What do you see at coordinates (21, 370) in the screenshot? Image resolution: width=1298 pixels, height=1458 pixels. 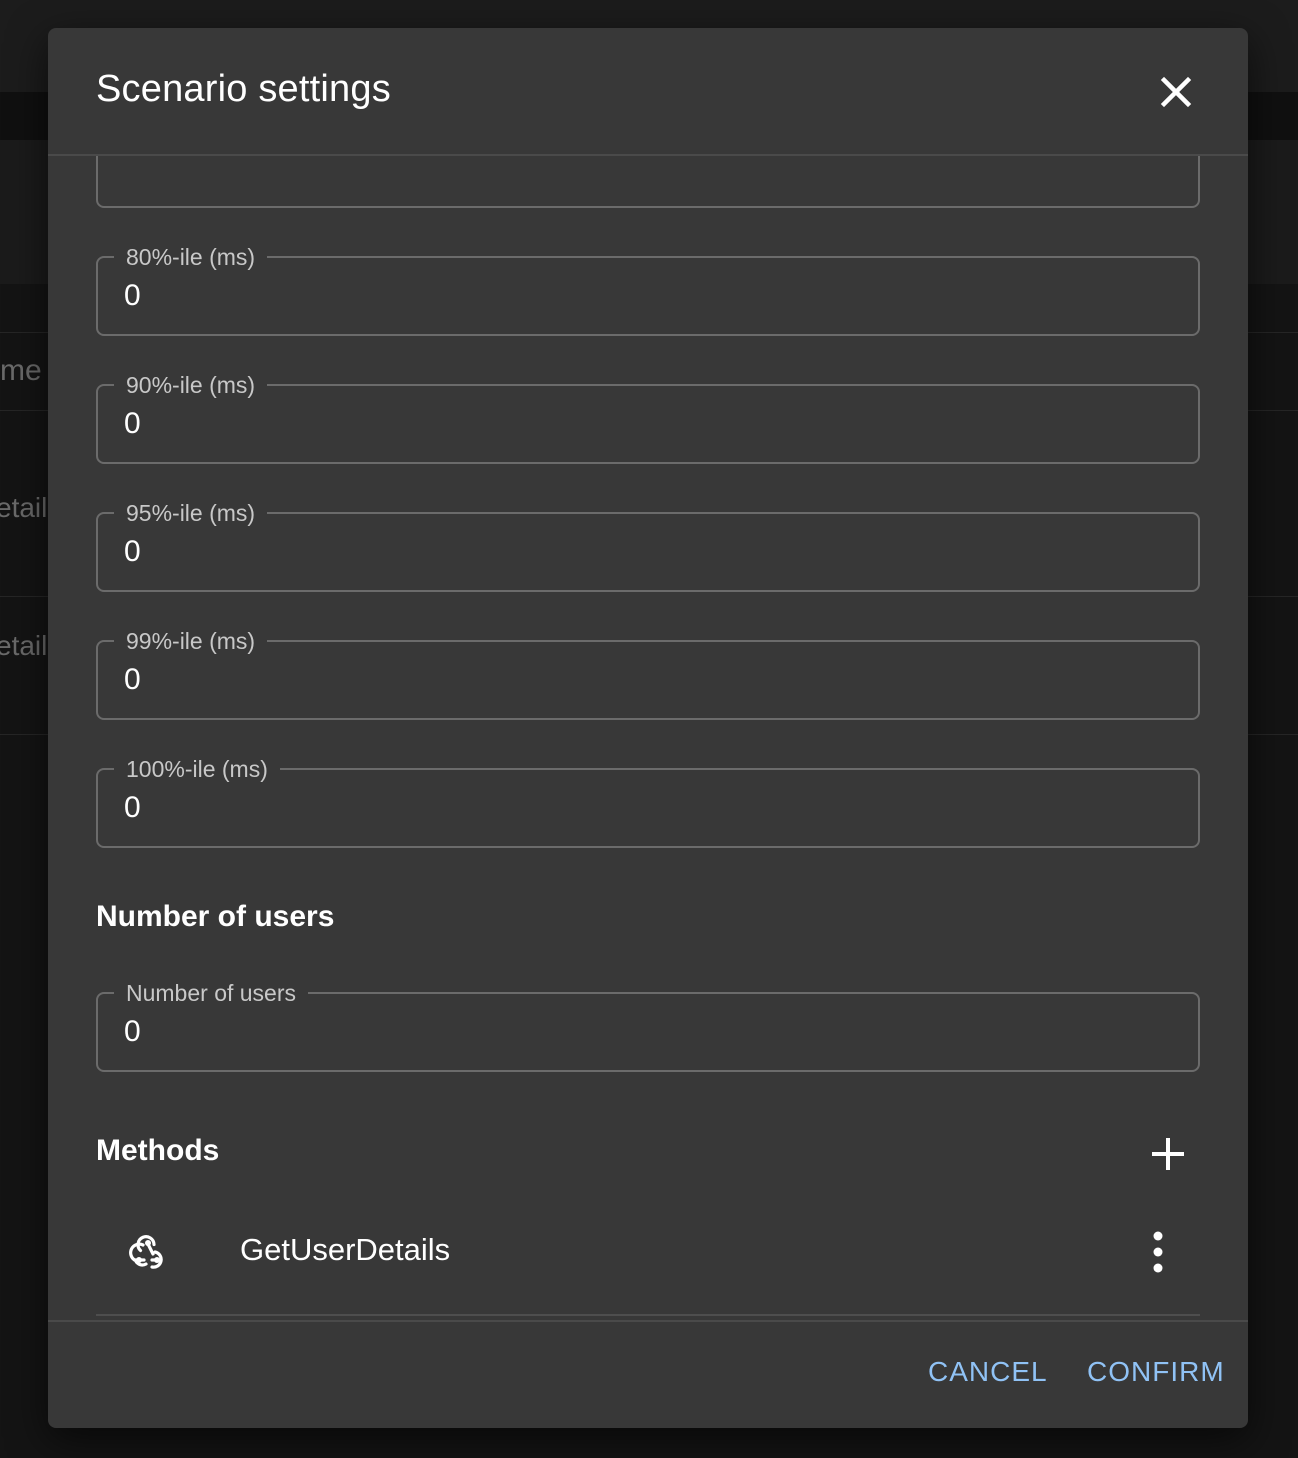 I see `background-column-header: me` at bounding box center [21, 370].